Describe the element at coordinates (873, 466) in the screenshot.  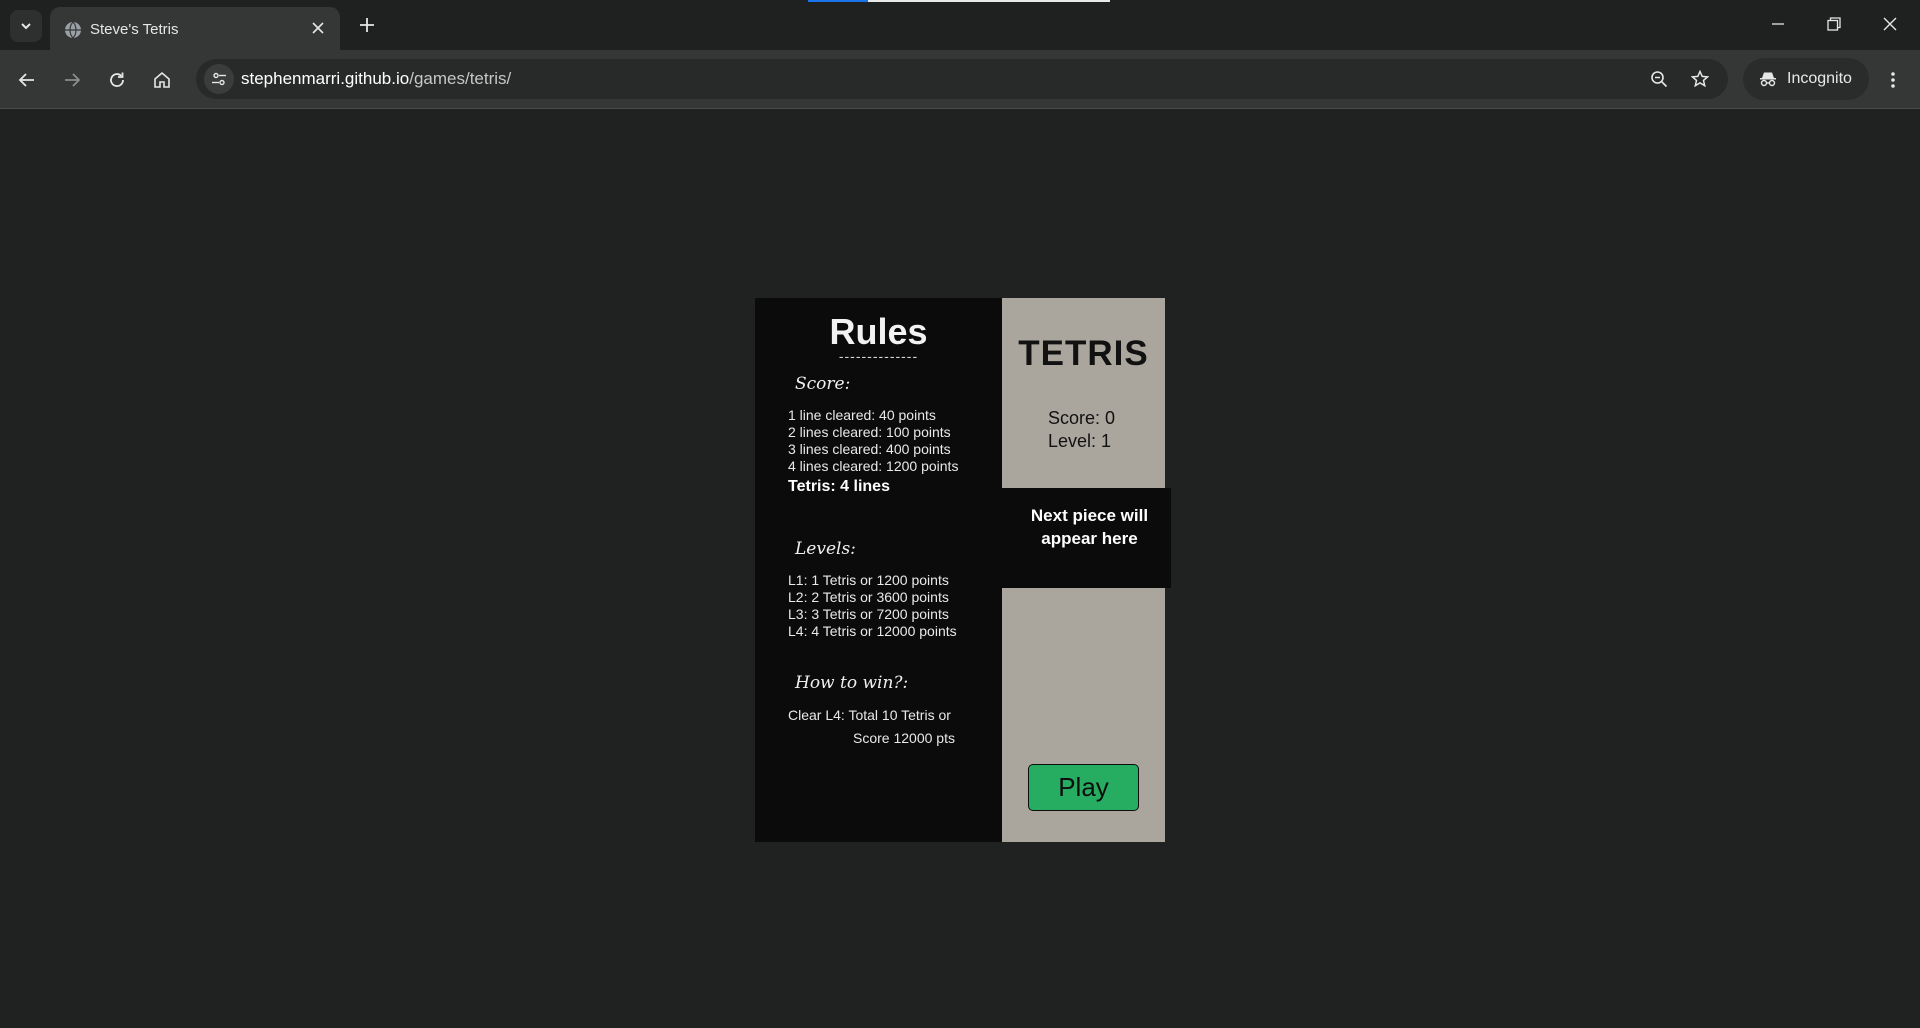
I see `score-rule-4: 4 lines cleared: 1200 points` at that location.